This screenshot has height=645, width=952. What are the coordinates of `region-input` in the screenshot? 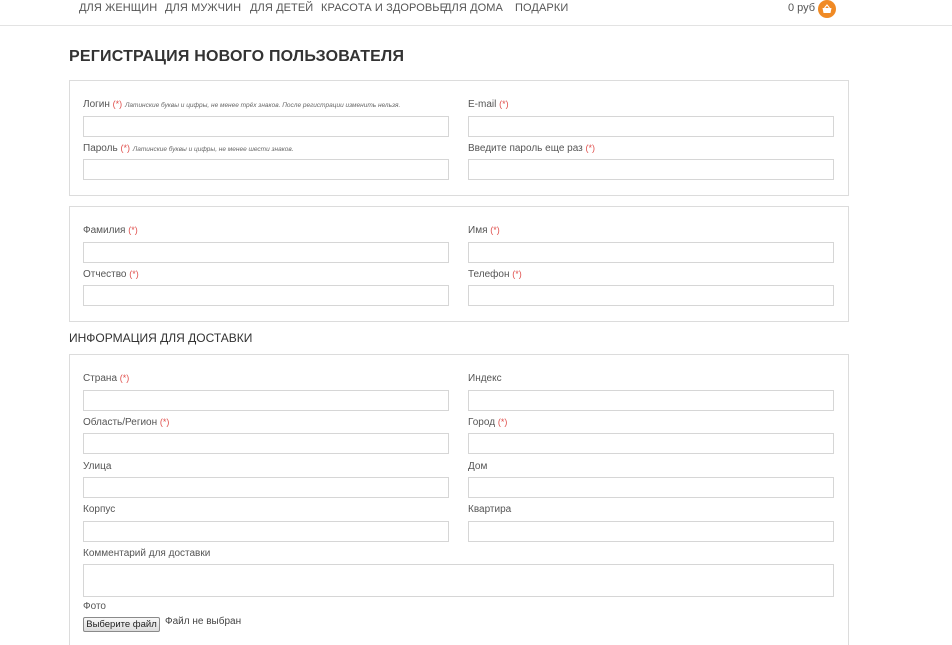 It's located at (266, 443).